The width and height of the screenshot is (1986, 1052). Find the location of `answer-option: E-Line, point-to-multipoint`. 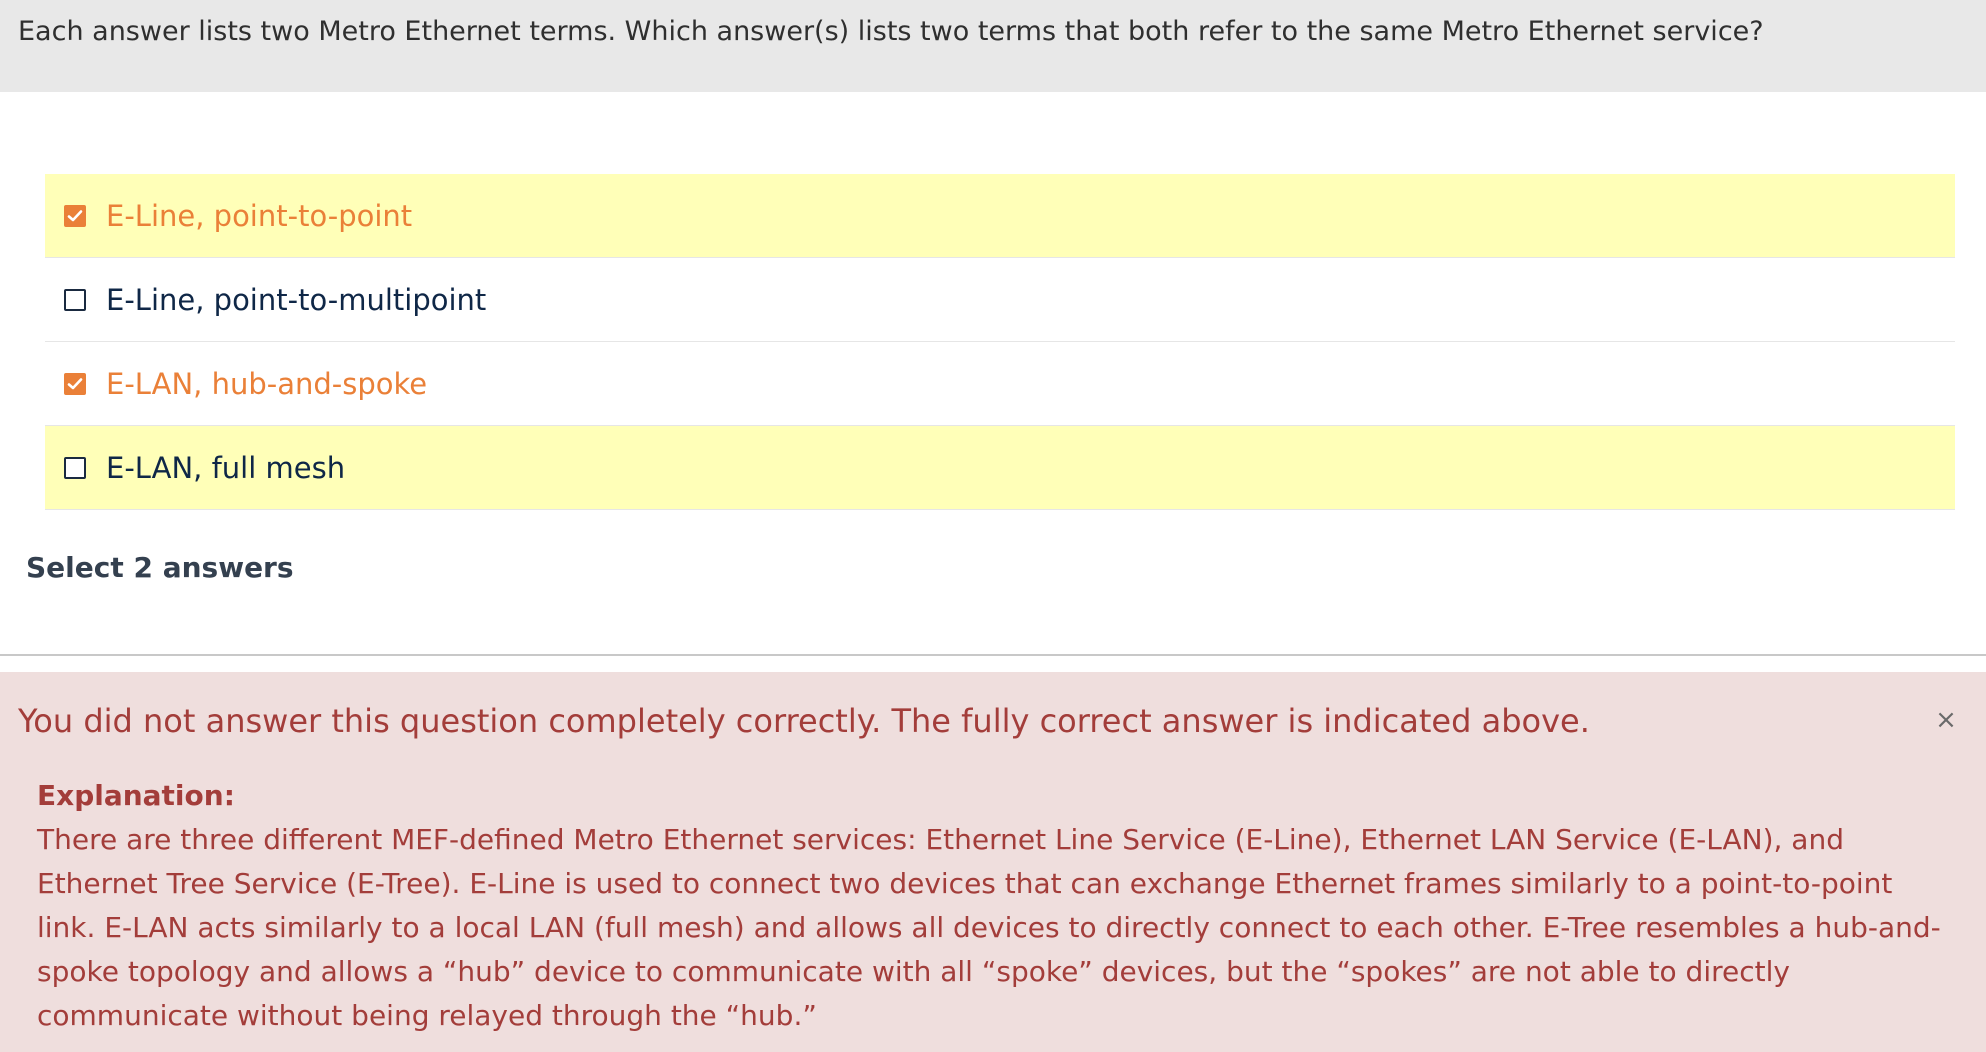

answer-option: E-Line, point-to-multipoint is located at coordinates (1000, 300).